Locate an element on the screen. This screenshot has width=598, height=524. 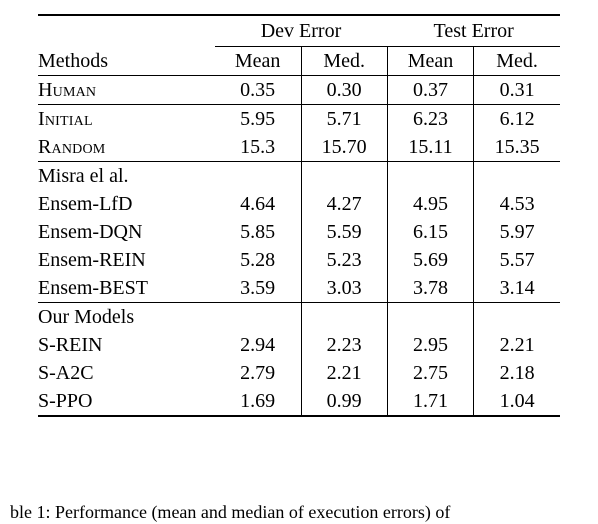
cell-s-ppo-dev-med: 0.99 is located at coordinates (344, 401).